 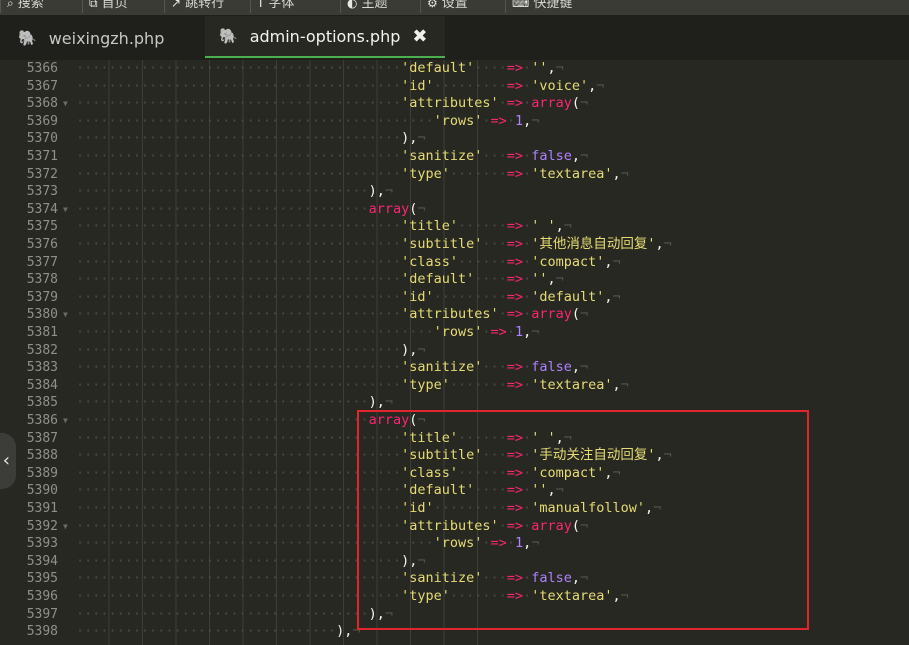 I want to click on menu-item-label: 跳转行, so click(x=205, y=5).